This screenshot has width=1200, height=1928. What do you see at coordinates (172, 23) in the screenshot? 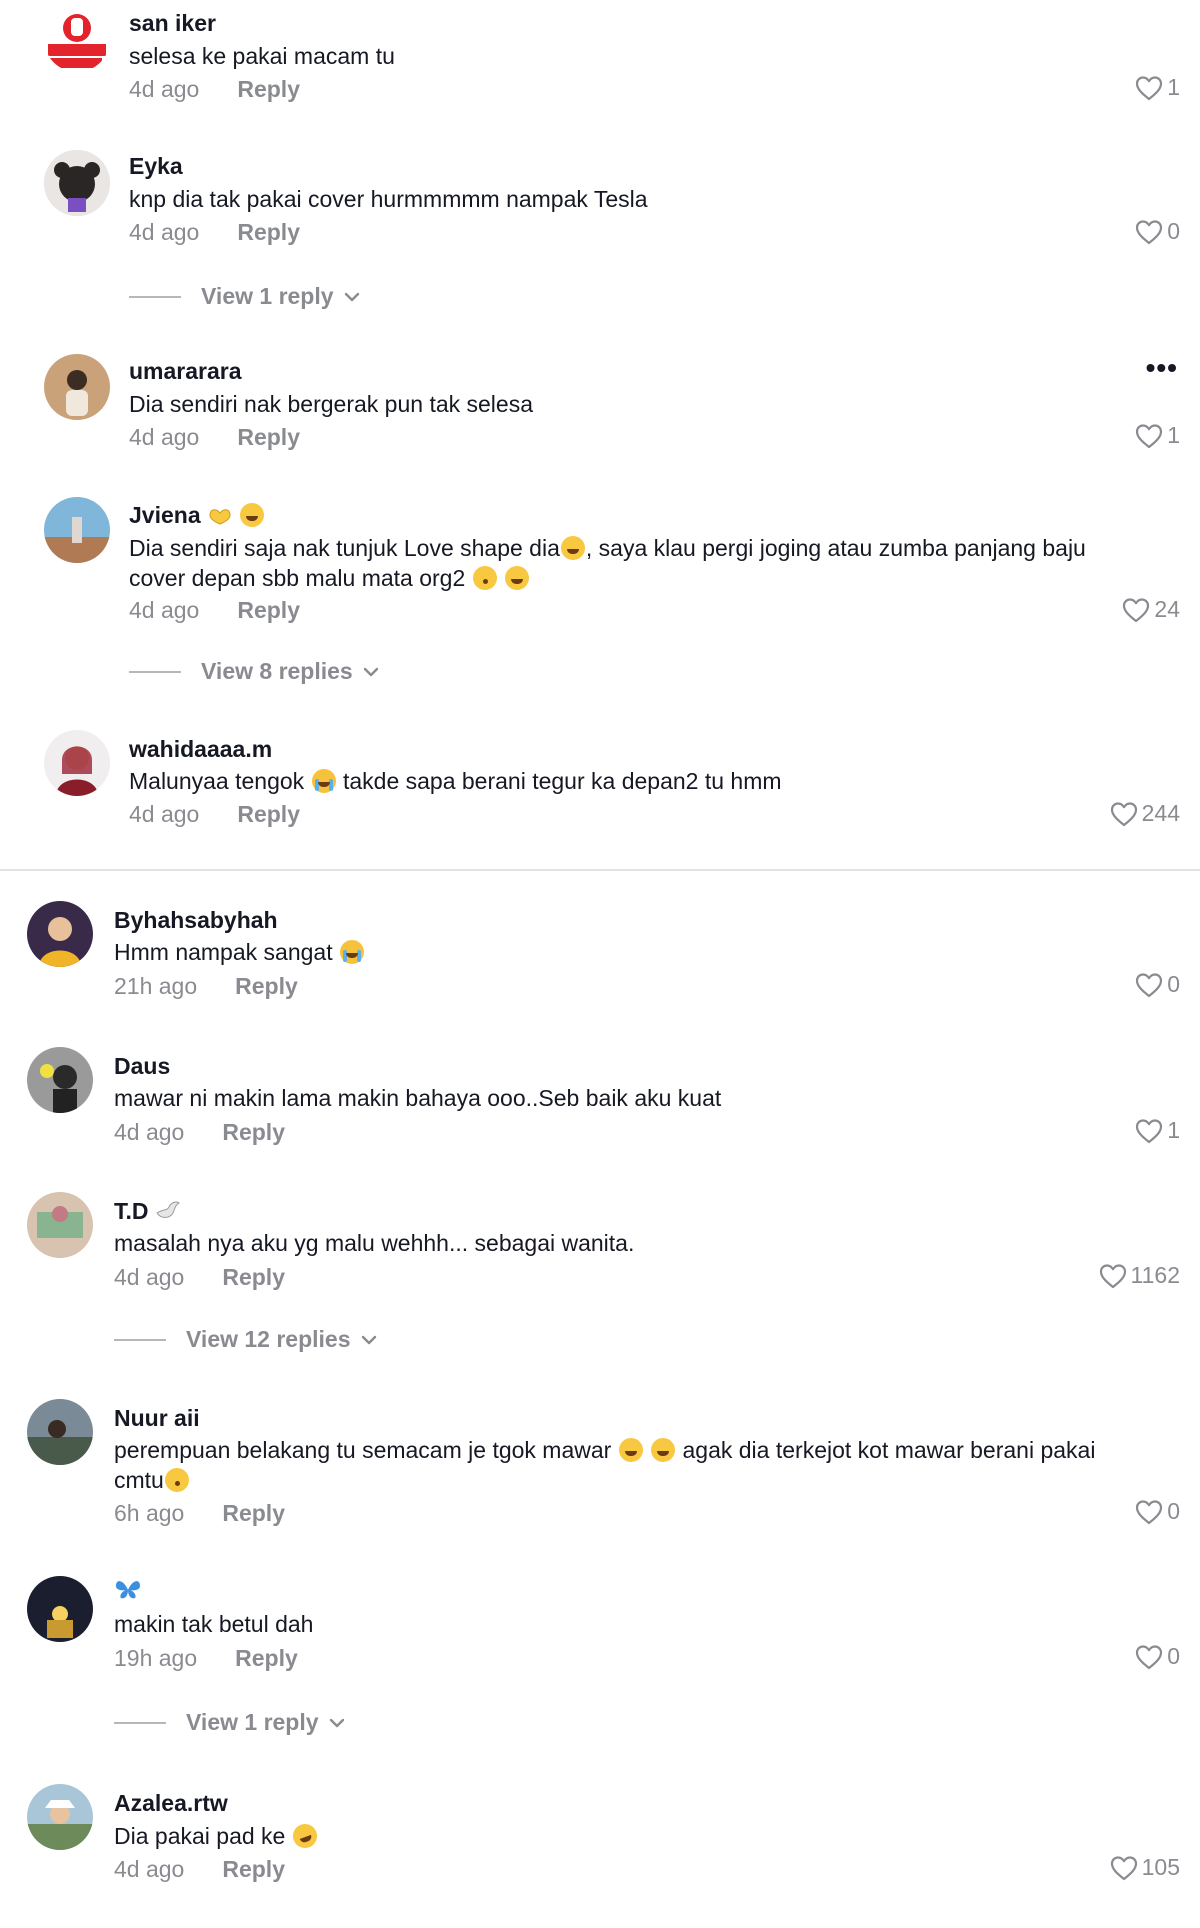
I see `comment-username: san iker` at bounding box center [172, 23].